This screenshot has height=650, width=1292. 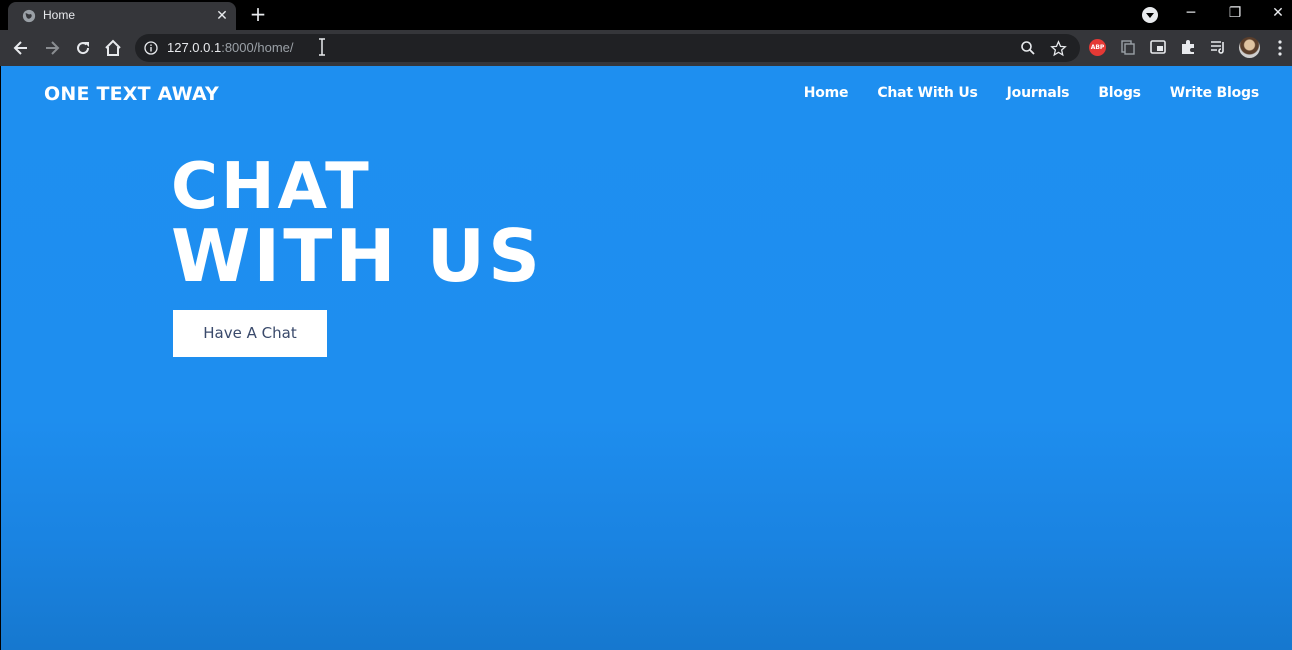 What do you see at coordinates (607, 48) in the screenshot?
I see `address-bar: 127.0.0.1:8000/home/` at bounding box center [607, 48].